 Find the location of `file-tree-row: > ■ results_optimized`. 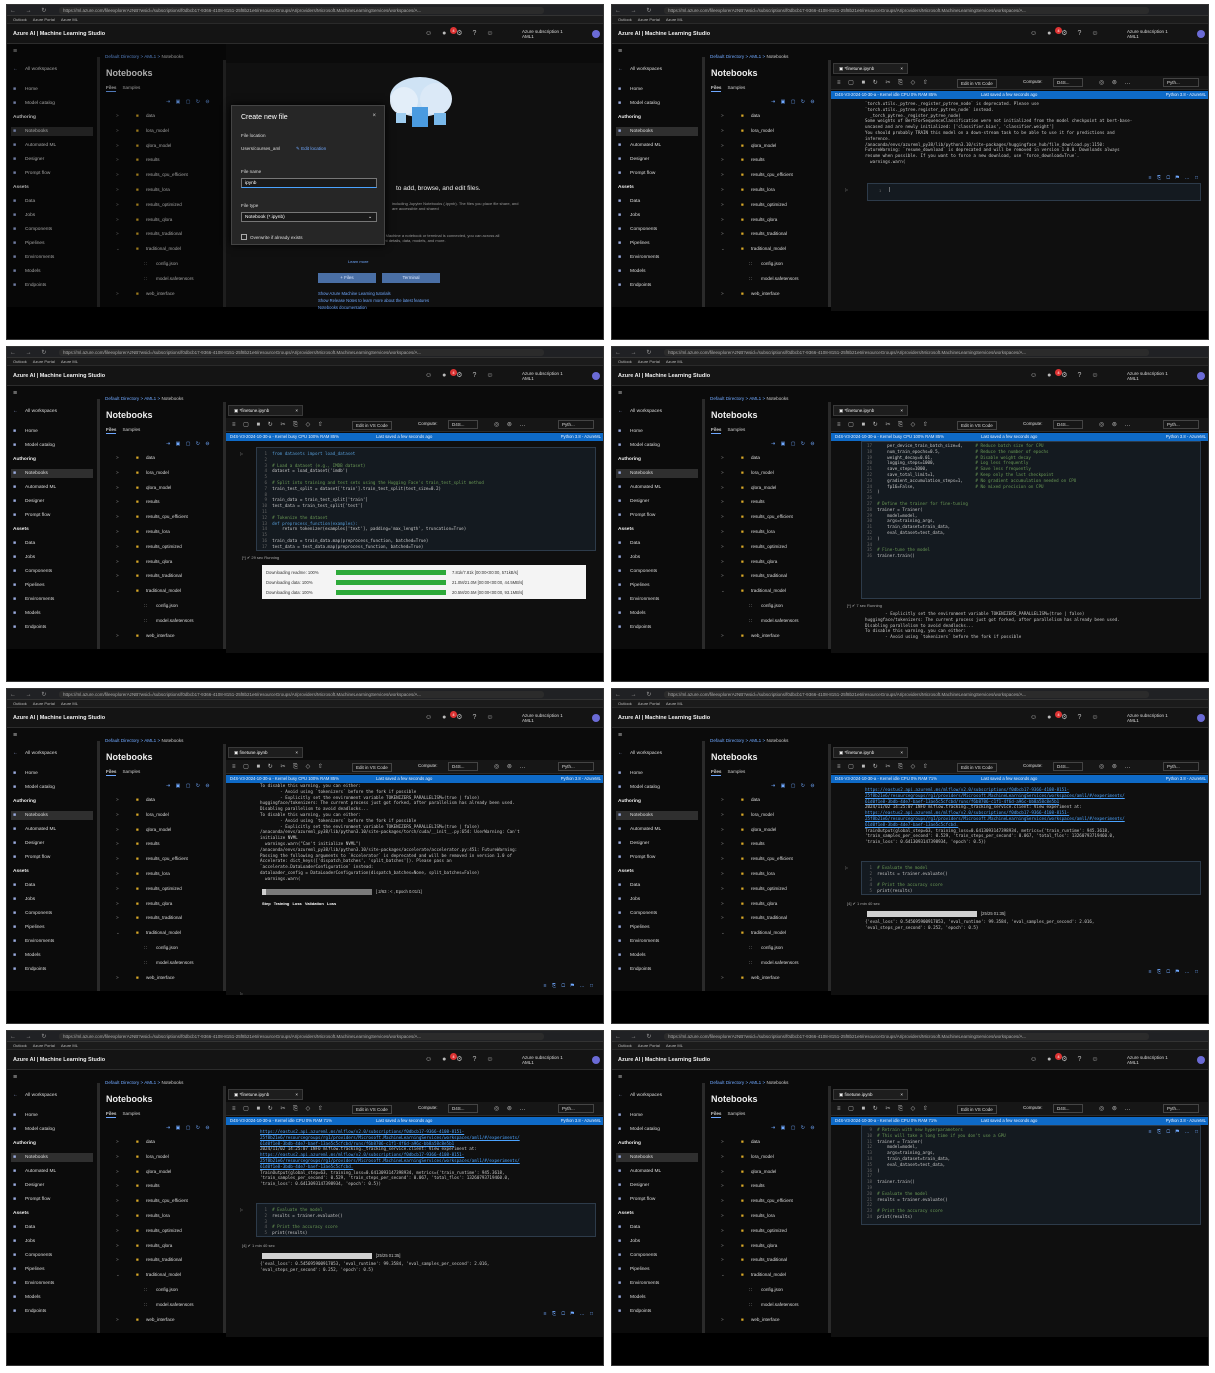

file-tree-row: > ■ results_optimized is located at coordinates (766, 888).